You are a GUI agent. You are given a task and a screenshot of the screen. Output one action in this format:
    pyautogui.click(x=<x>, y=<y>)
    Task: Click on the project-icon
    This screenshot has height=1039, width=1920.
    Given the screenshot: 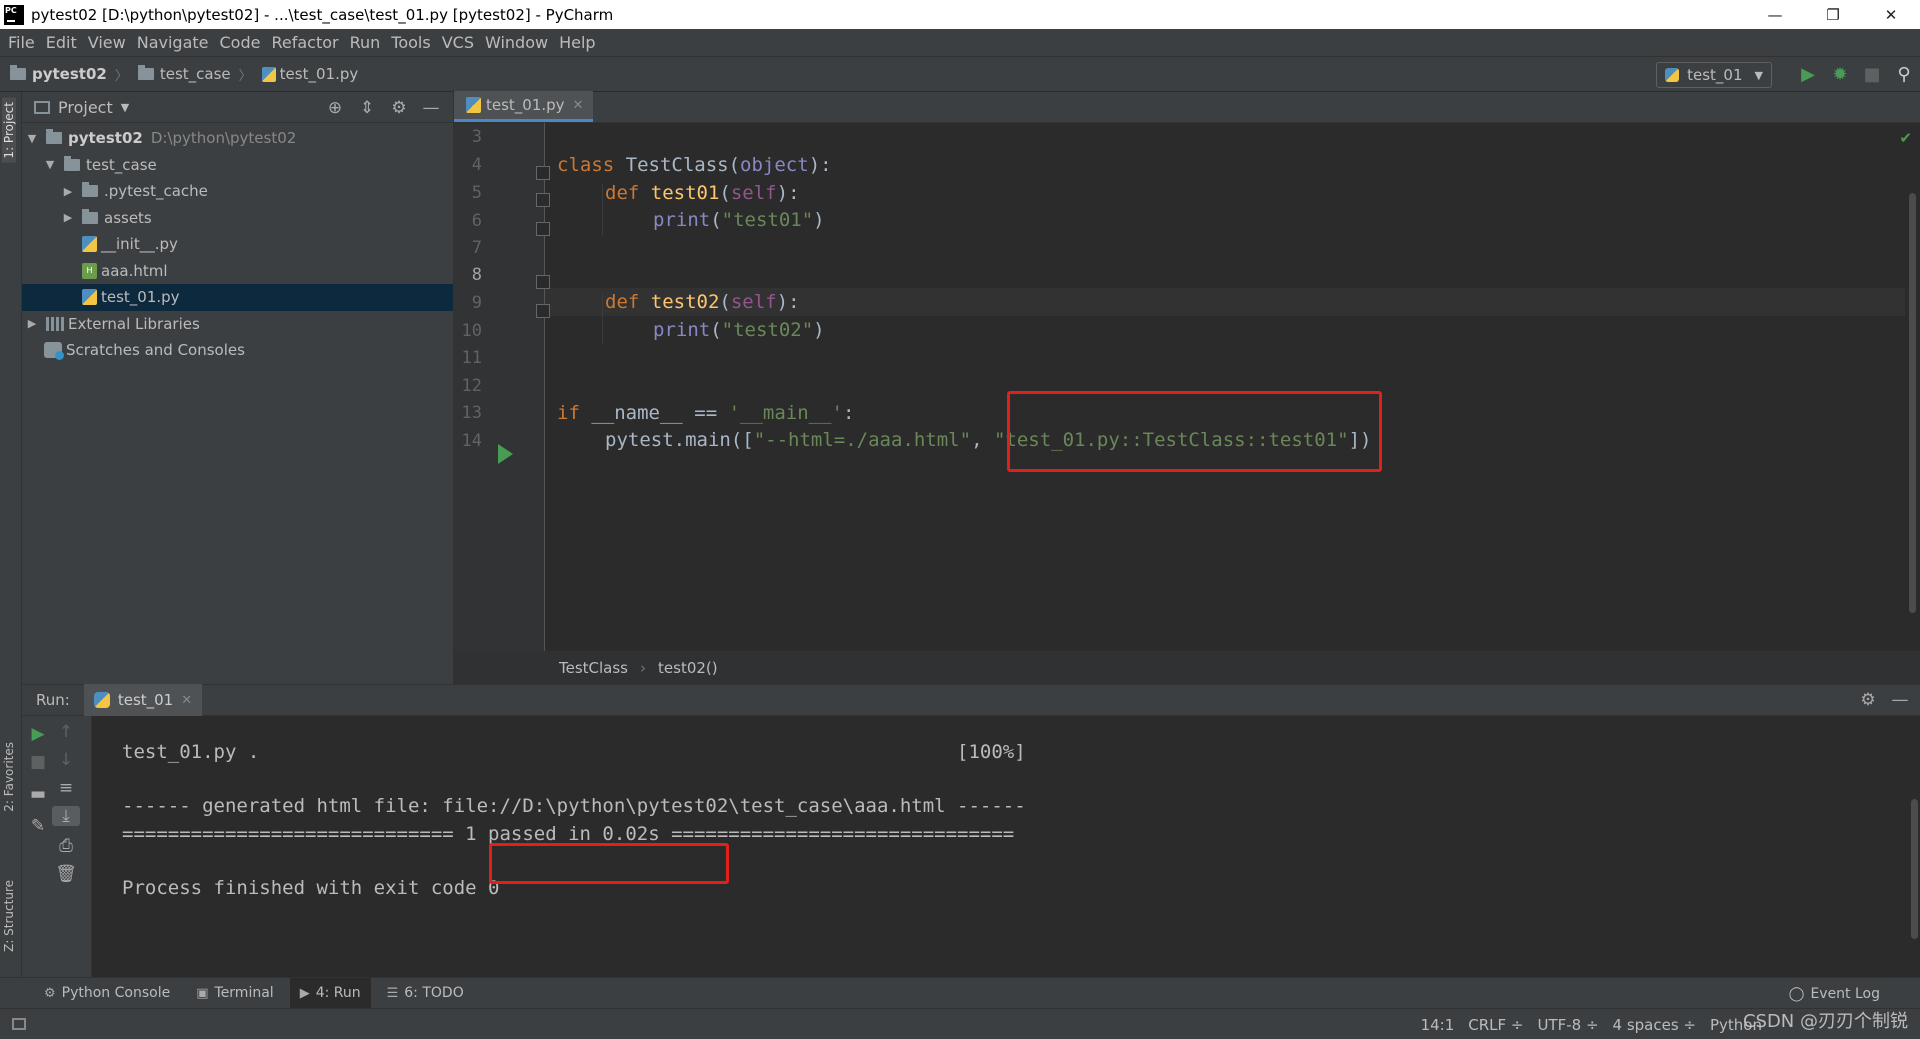 What is the action you would take?
    pyautogui.click(x=42, y=107)
    